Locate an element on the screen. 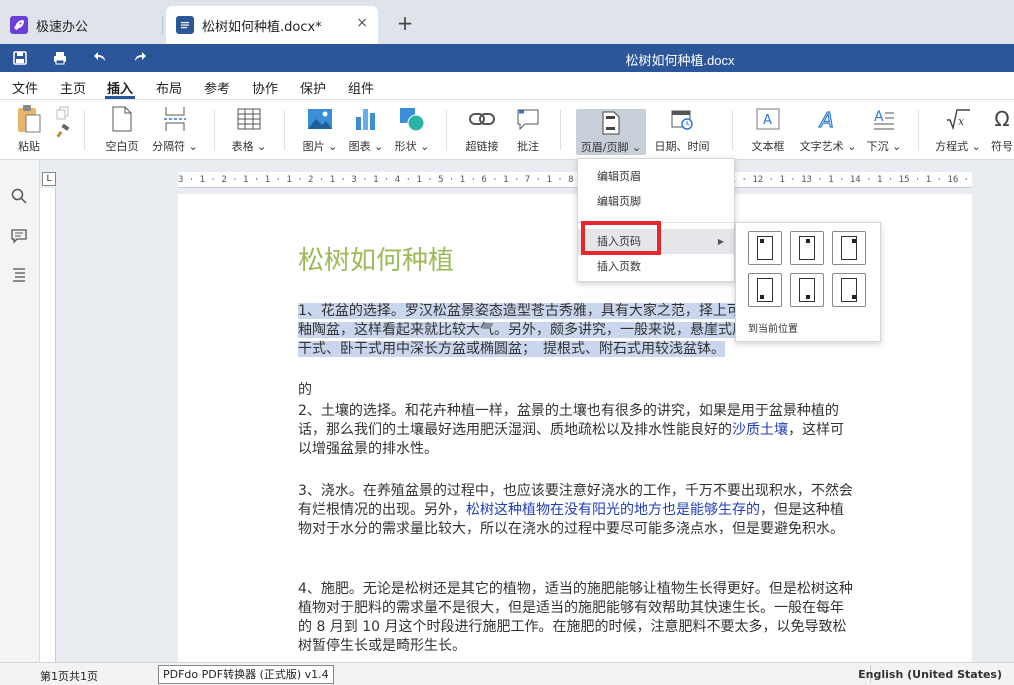  shape-button: 形状 ⌄ is located at coordinates (412, 129).